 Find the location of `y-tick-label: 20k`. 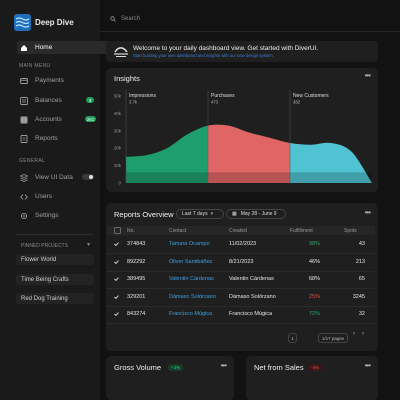

y-tick-label: 20k is located at coordinates (118, 148).